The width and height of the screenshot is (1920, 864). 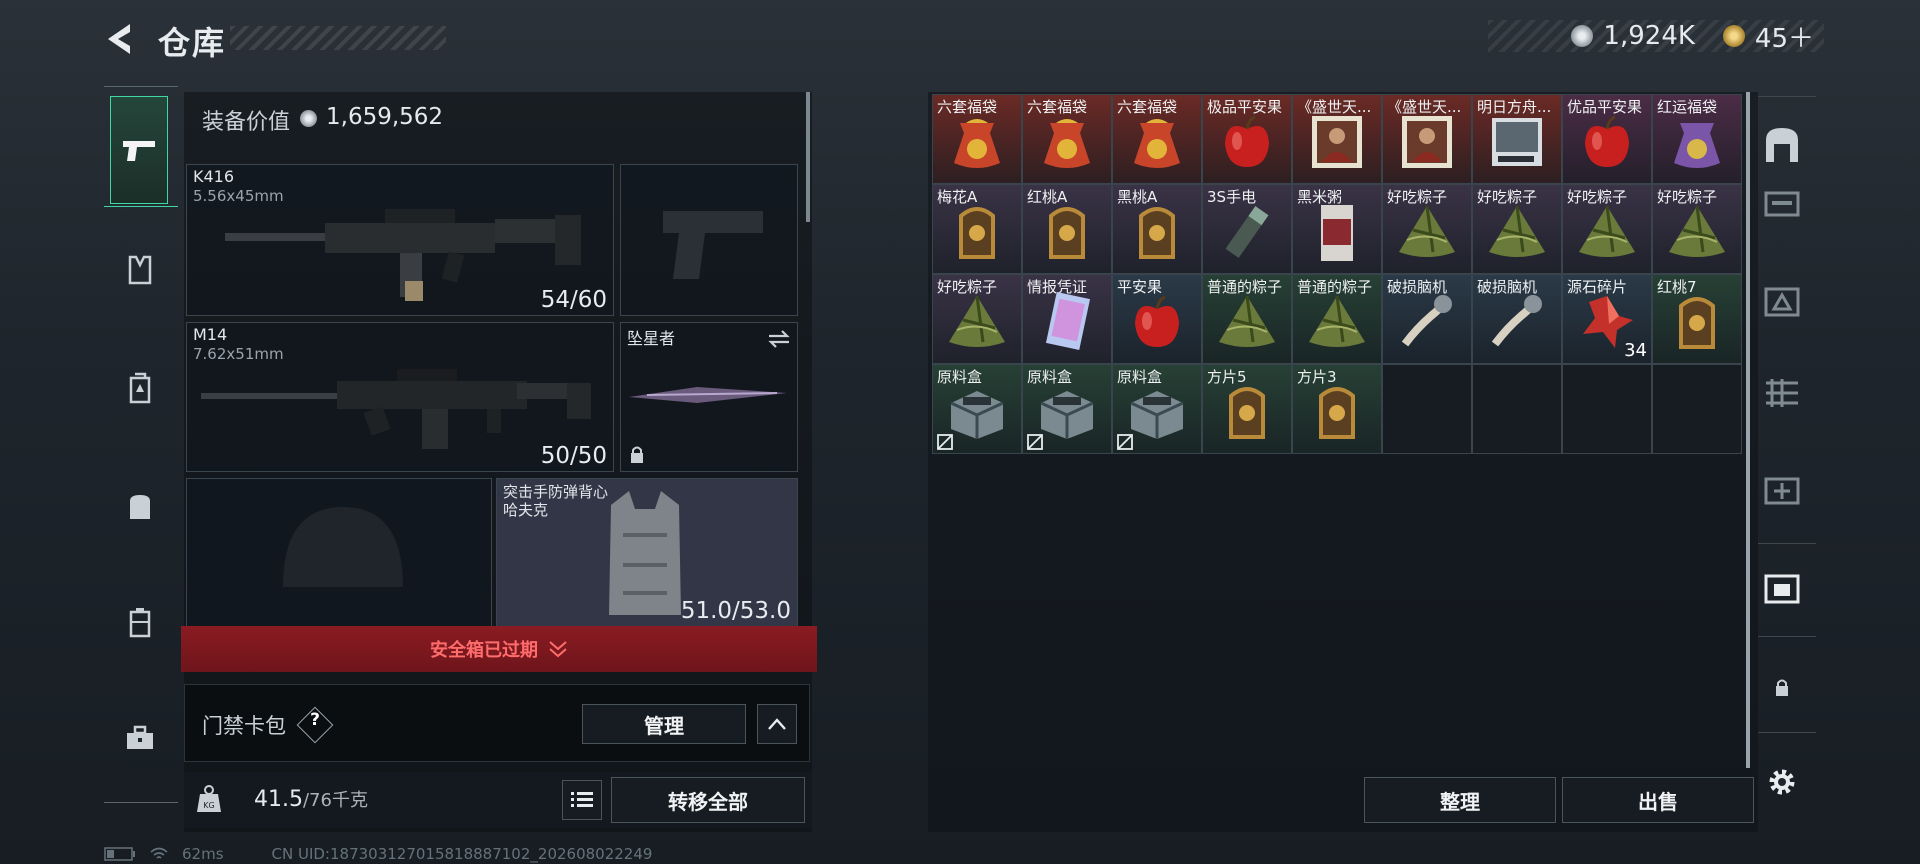 I want to click on storage-item: 平安果, so click(x=1157, y=319).